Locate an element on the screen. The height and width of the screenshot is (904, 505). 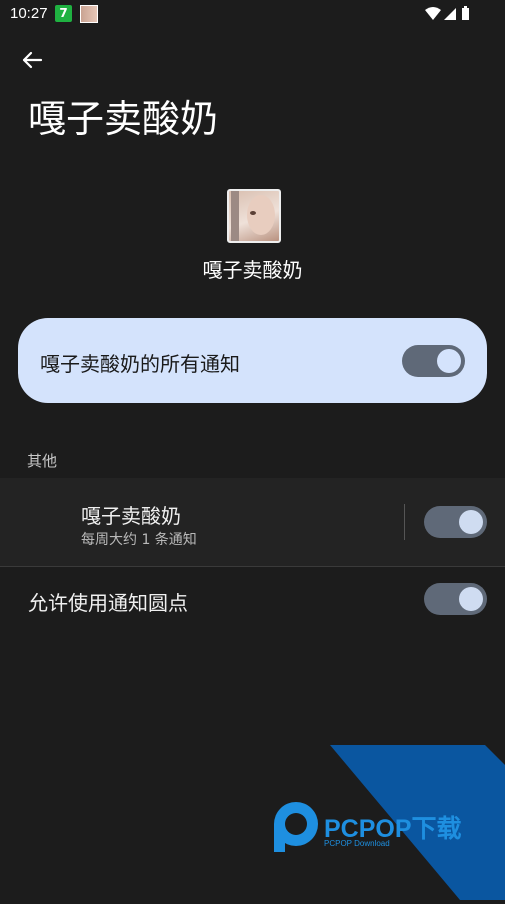
page-title: 嘎子卖酸奶 is located at coordinates (123, 119).